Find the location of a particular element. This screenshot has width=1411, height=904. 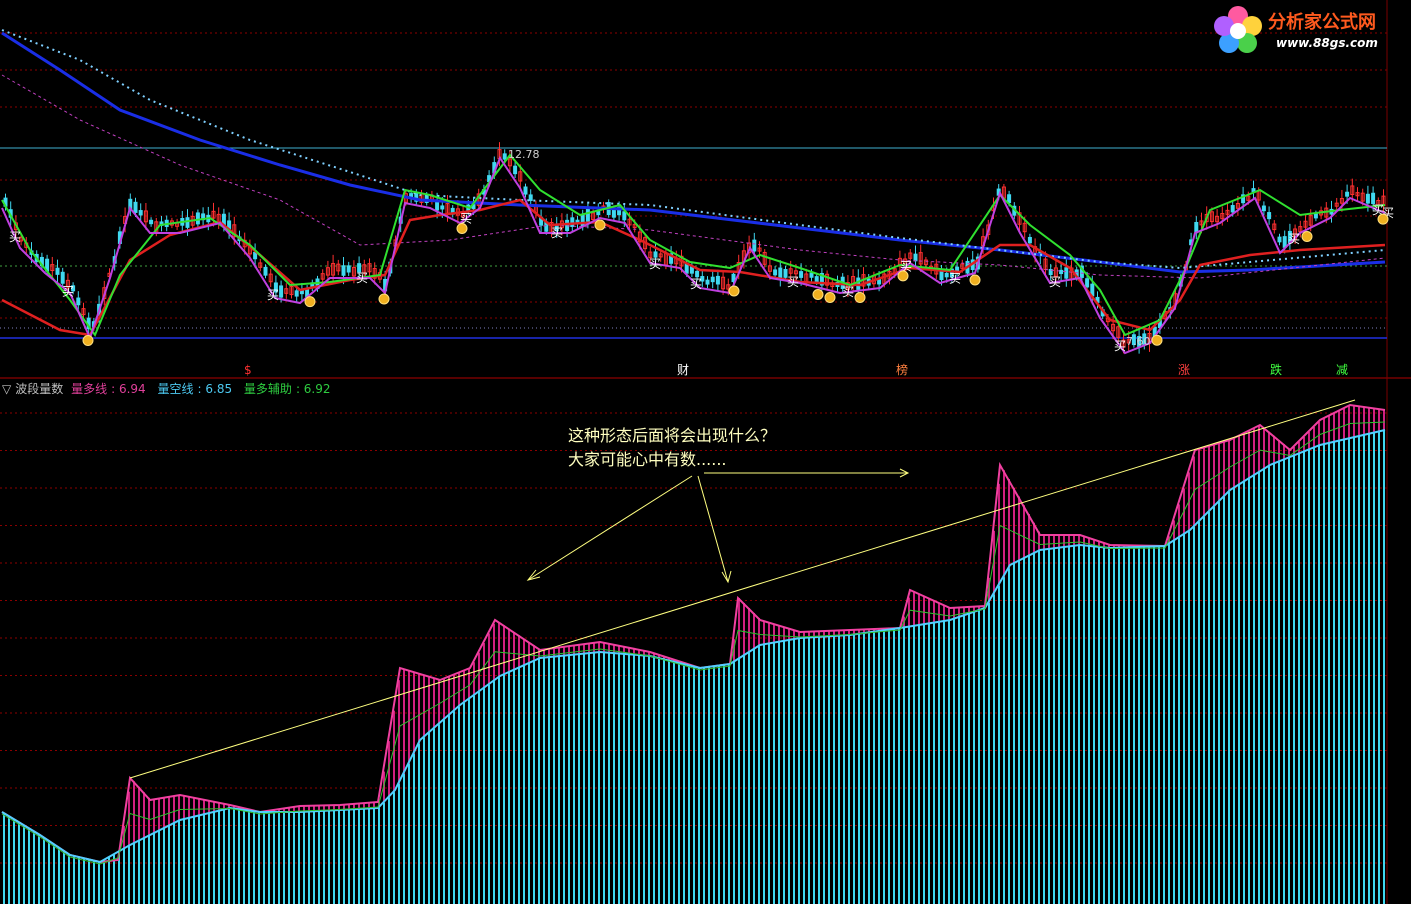

logo-brand-text: 分析家公式网 is located at coordinates (1322, 22).